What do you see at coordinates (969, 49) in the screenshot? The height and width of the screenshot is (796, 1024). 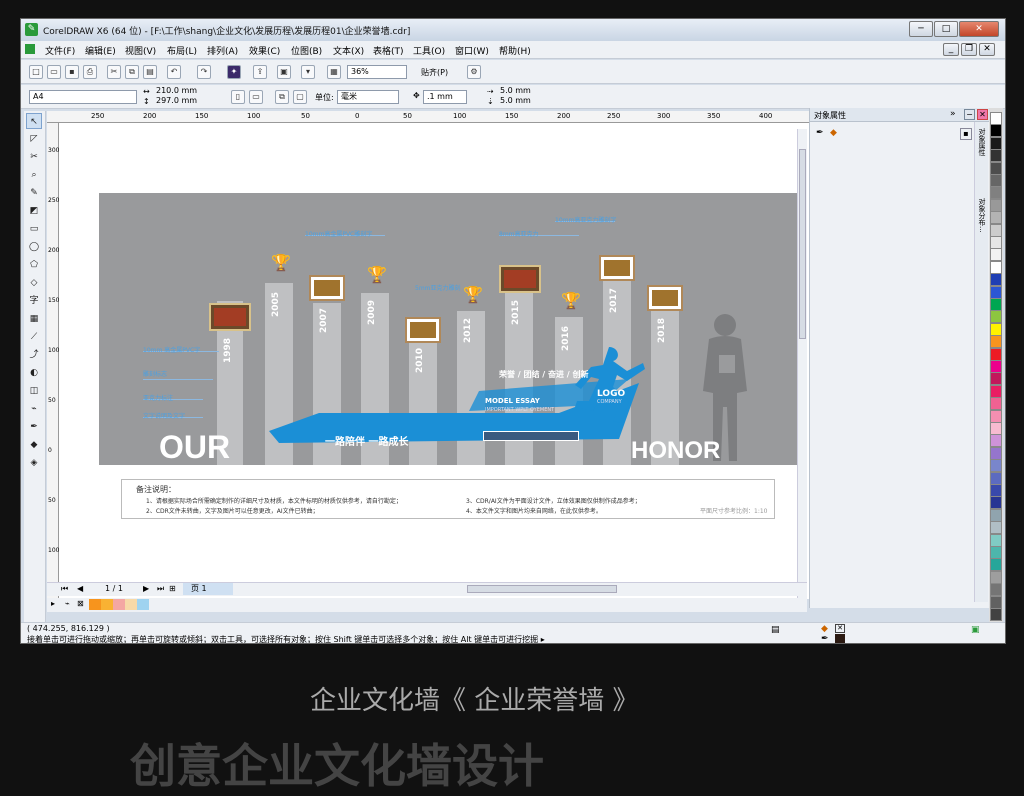 I see `doc-restore-button: ❐` at bounding box center [969, 49].